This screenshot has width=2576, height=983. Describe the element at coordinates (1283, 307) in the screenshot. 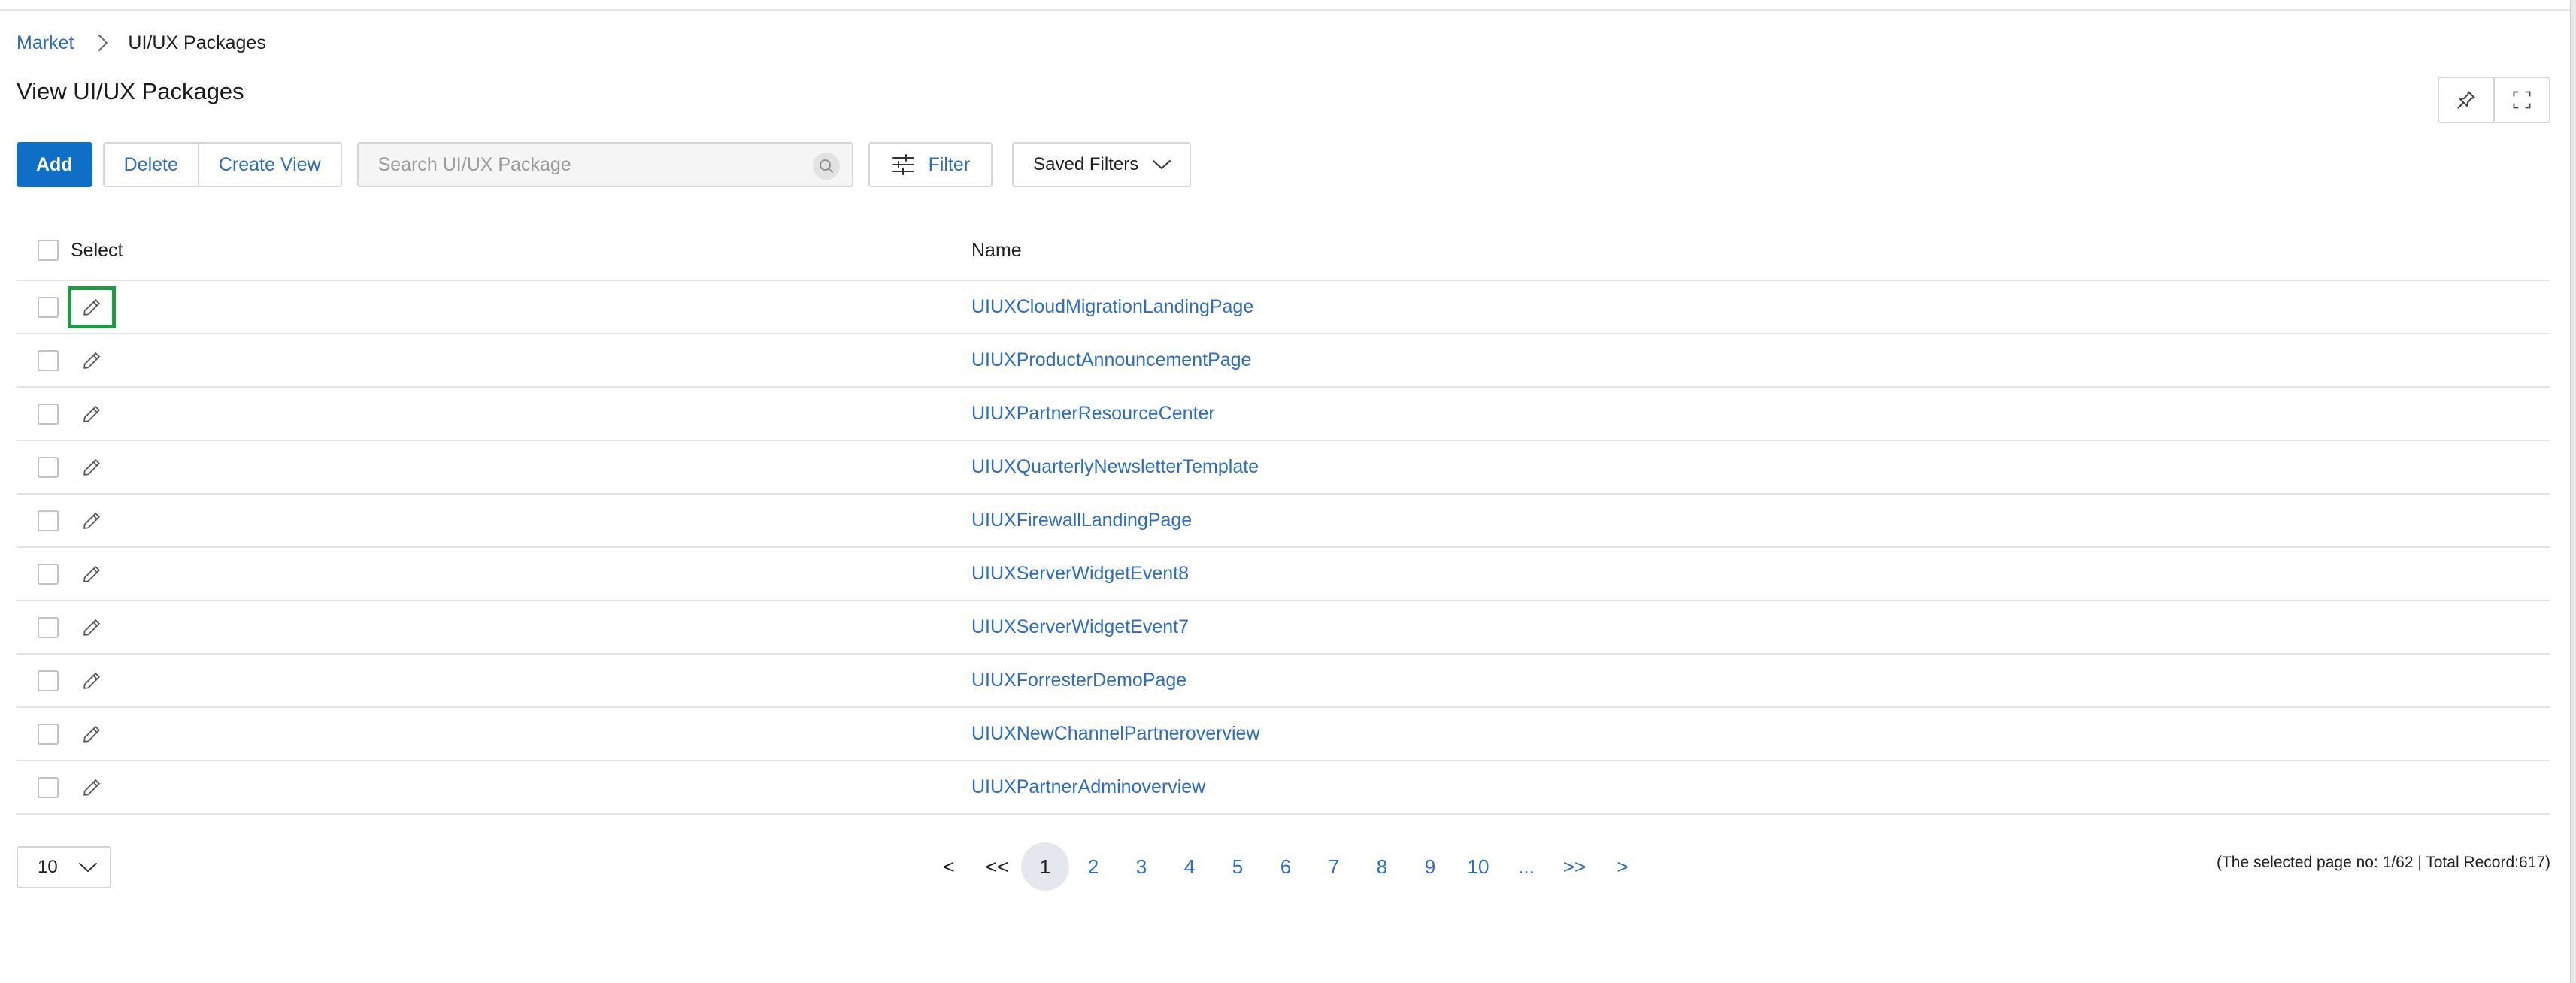

I see `table-row: UIUXCloudMigrationLandingPage` at that location.